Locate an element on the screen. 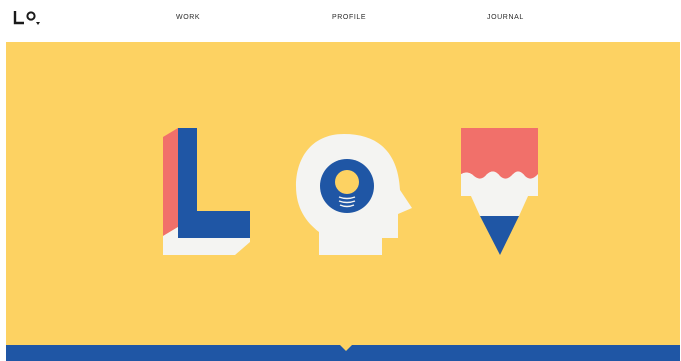 This screenshot has width=681, height=361. nav-profile-link: PROFILE is located at coordinates (349, 17).